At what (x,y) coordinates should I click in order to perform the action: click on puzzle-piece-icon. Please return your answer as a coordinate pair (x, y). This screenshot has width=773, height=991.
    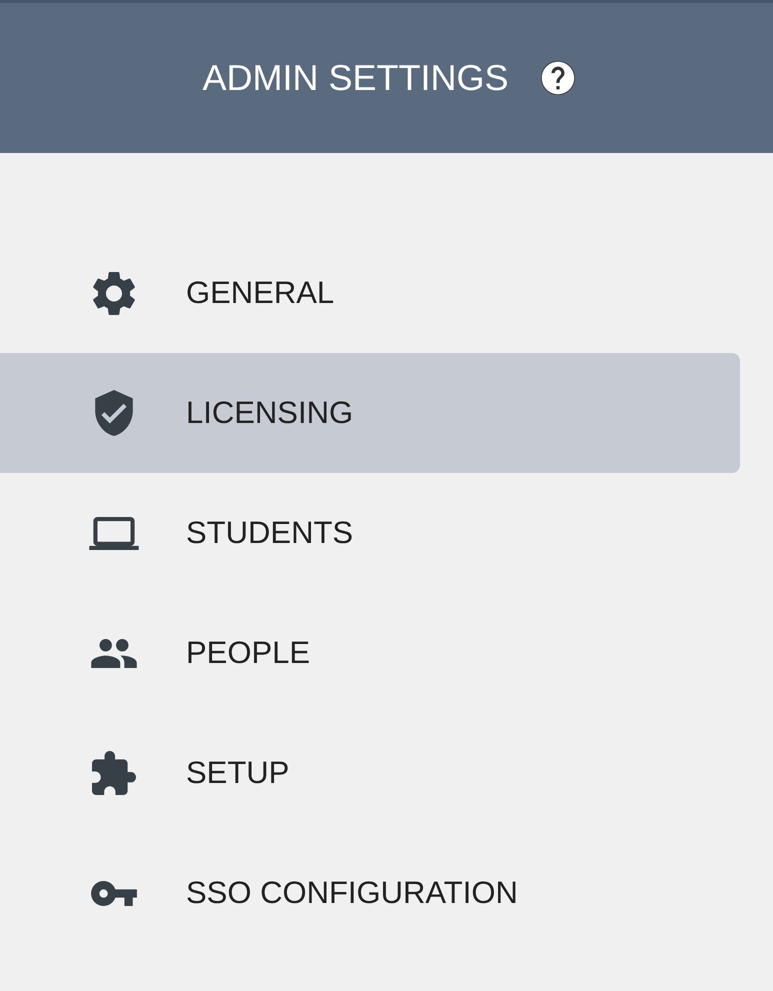
    Looking at the image, I should click on (114, 773).